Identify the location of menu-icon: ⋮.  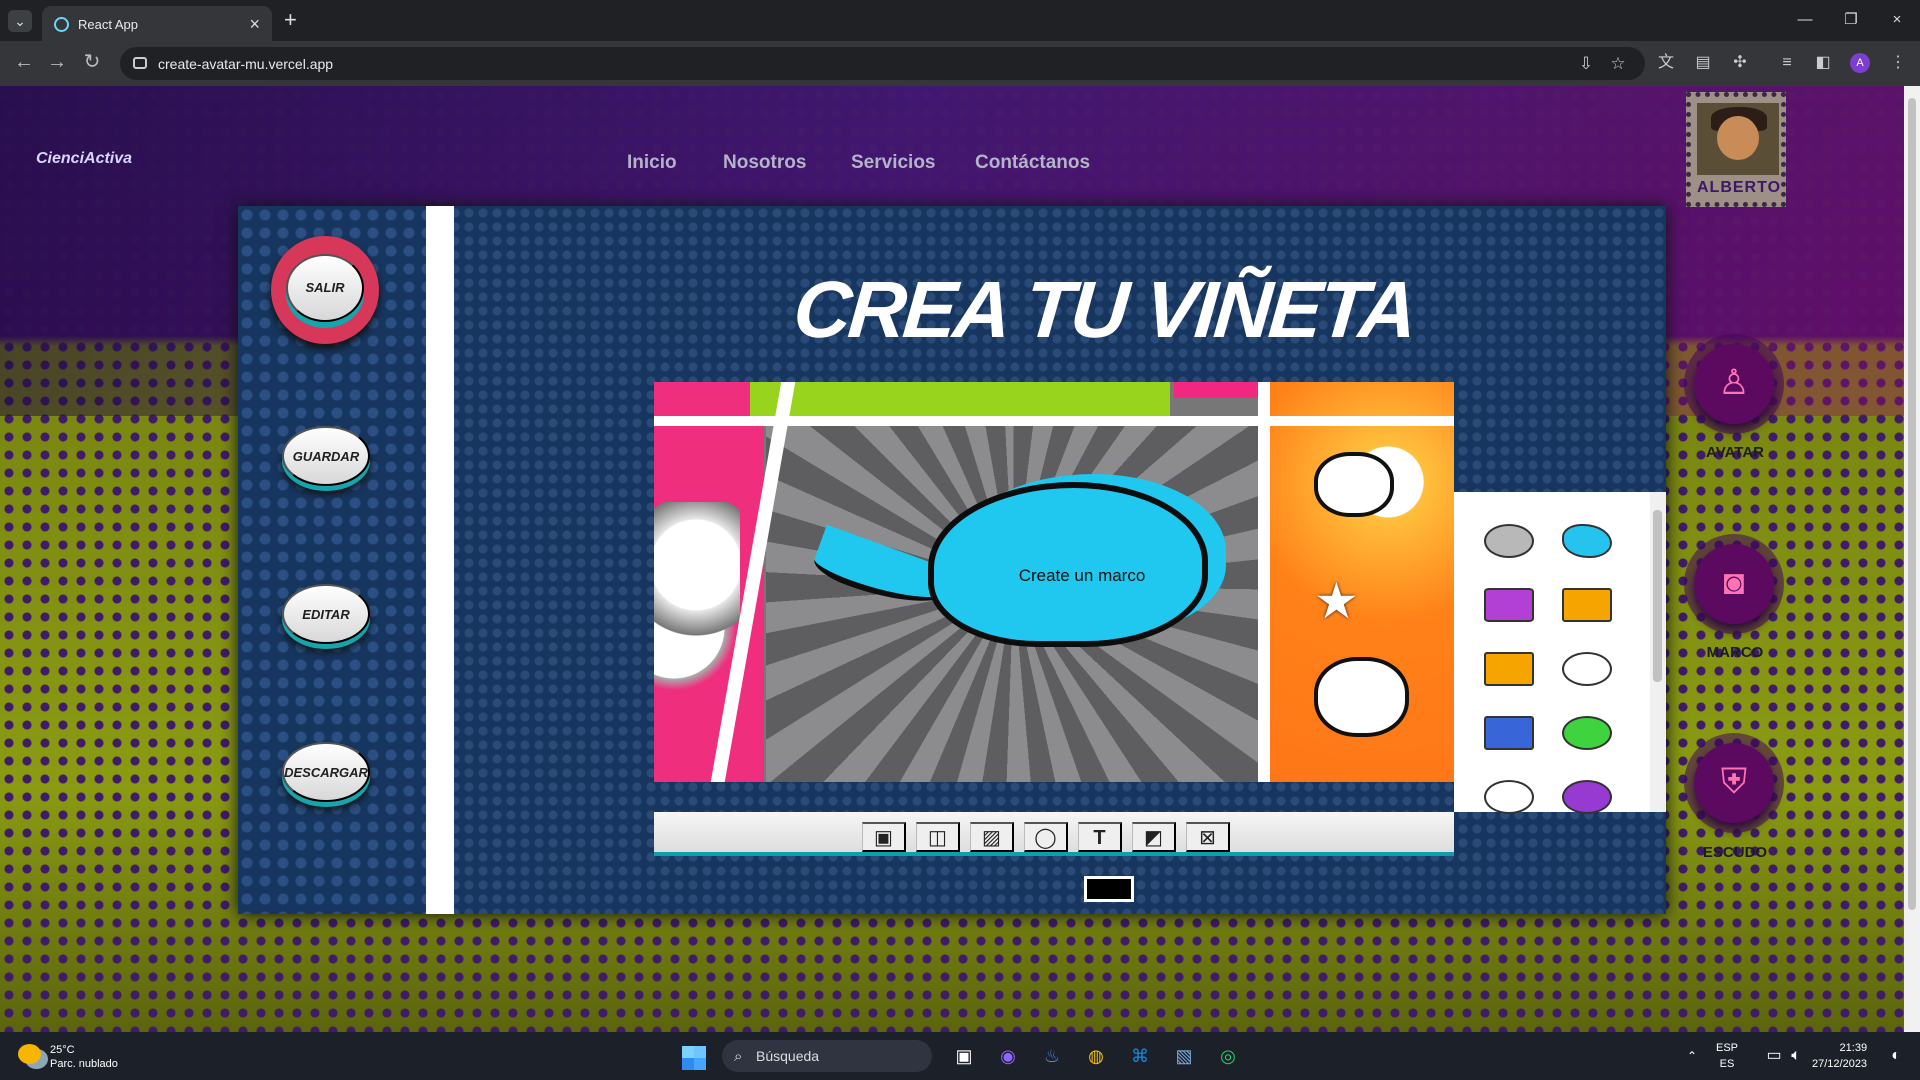
(1898, 63).